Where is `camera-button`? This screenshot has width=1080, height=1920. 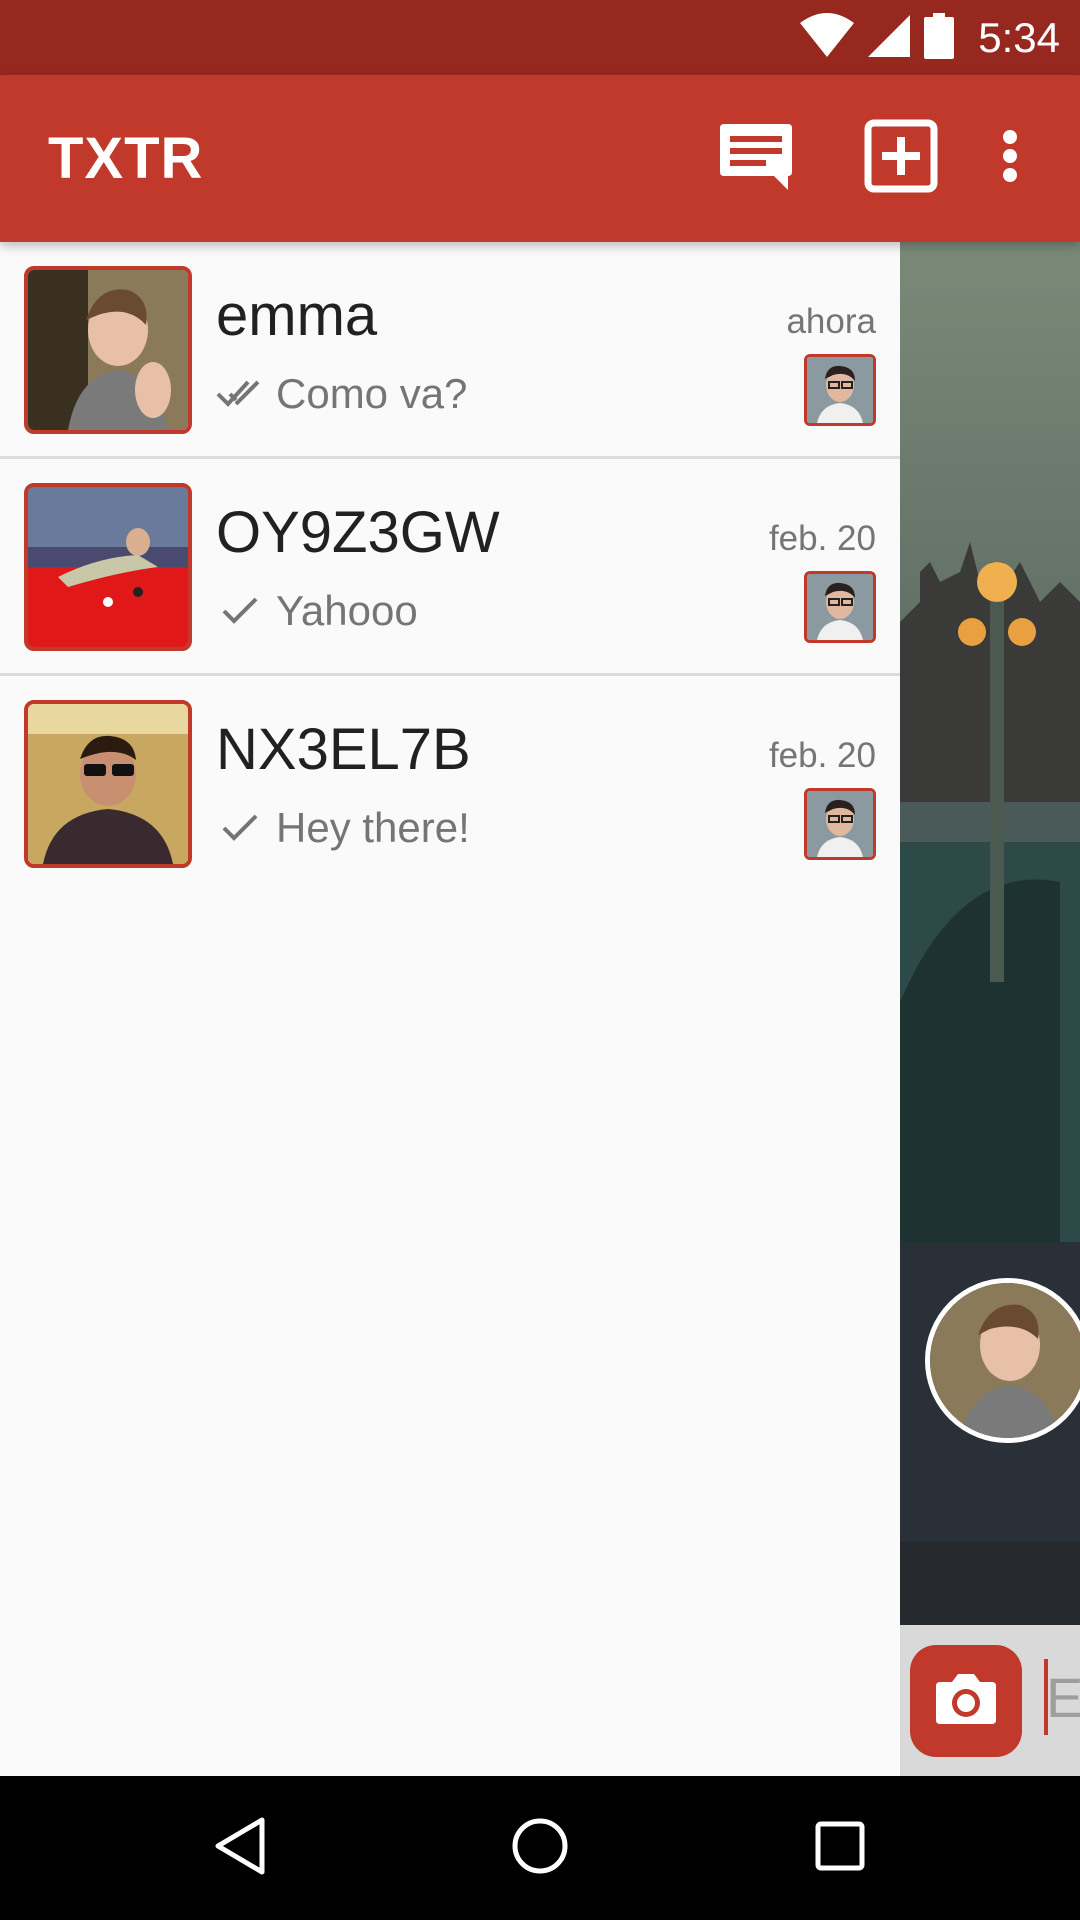
camera-button is located at coordinates (966, 1701).